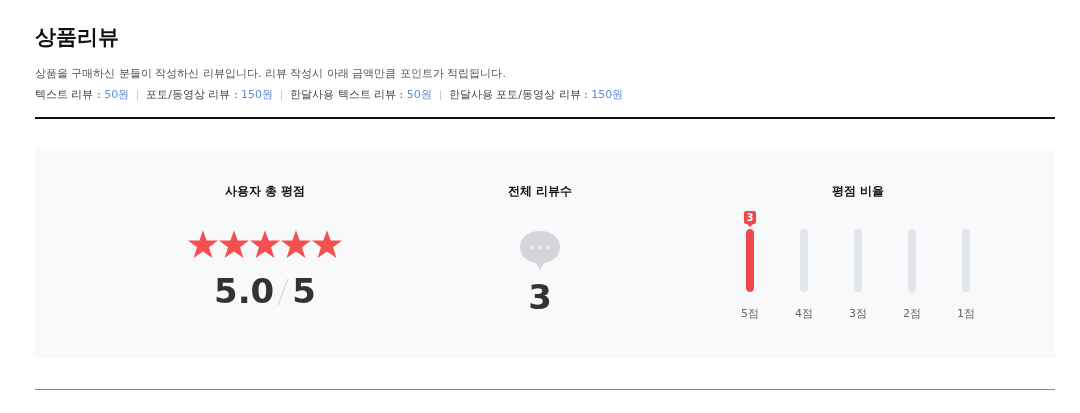 This screenshot has width=1080, height=413. Describe the element at coordinates (912, 313) in the screenshot. I see `bar-label: 2점` at that location.